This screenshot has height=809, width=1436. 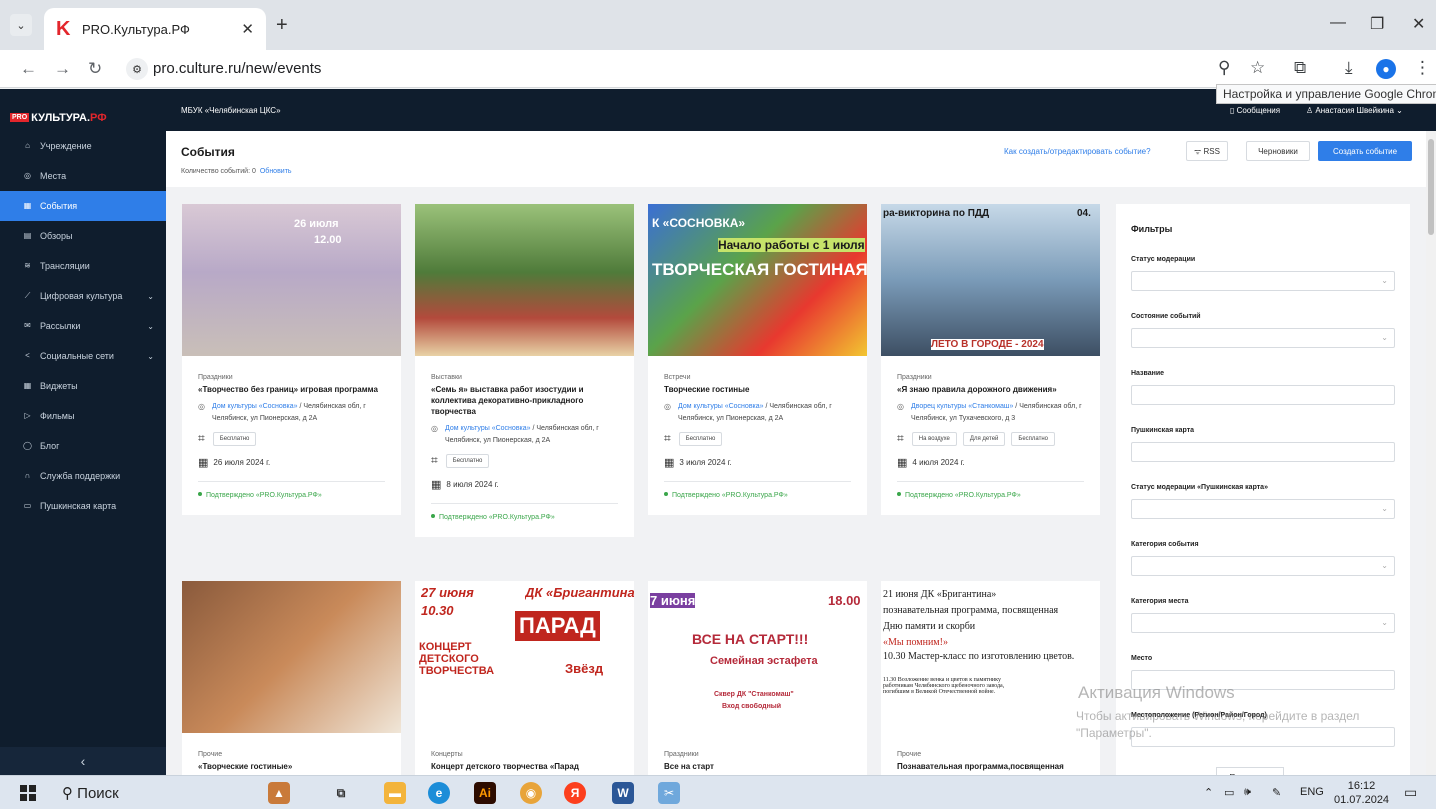 What do you see at coordinates (137, 69) in the screenshot?
I see `site-info-icon: ⚙` at bounding box center [137, 69].